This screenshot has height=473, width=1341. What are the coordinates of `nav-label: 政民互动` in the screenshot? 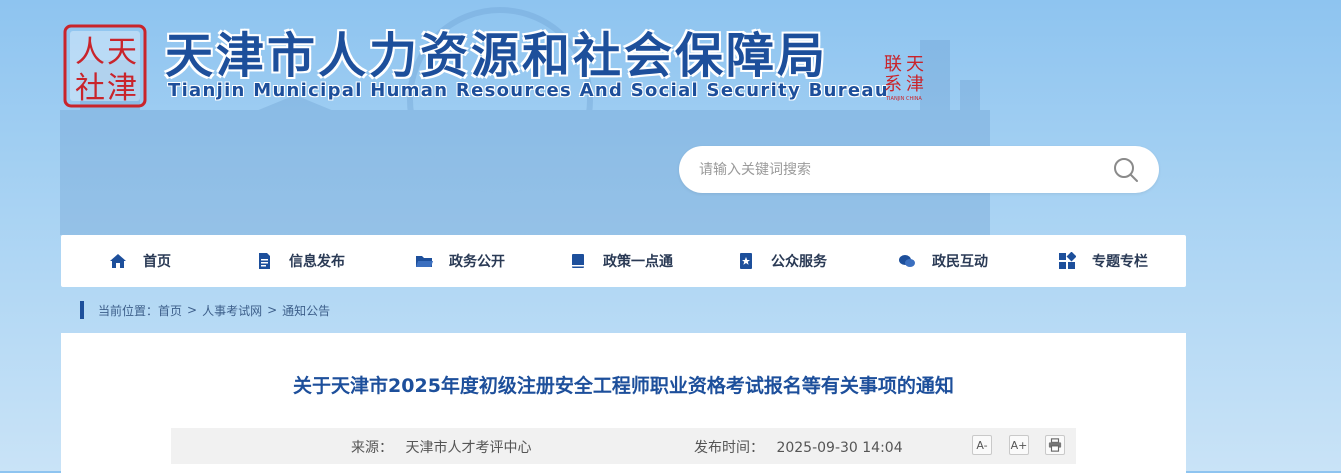 It's located at (960, 262).